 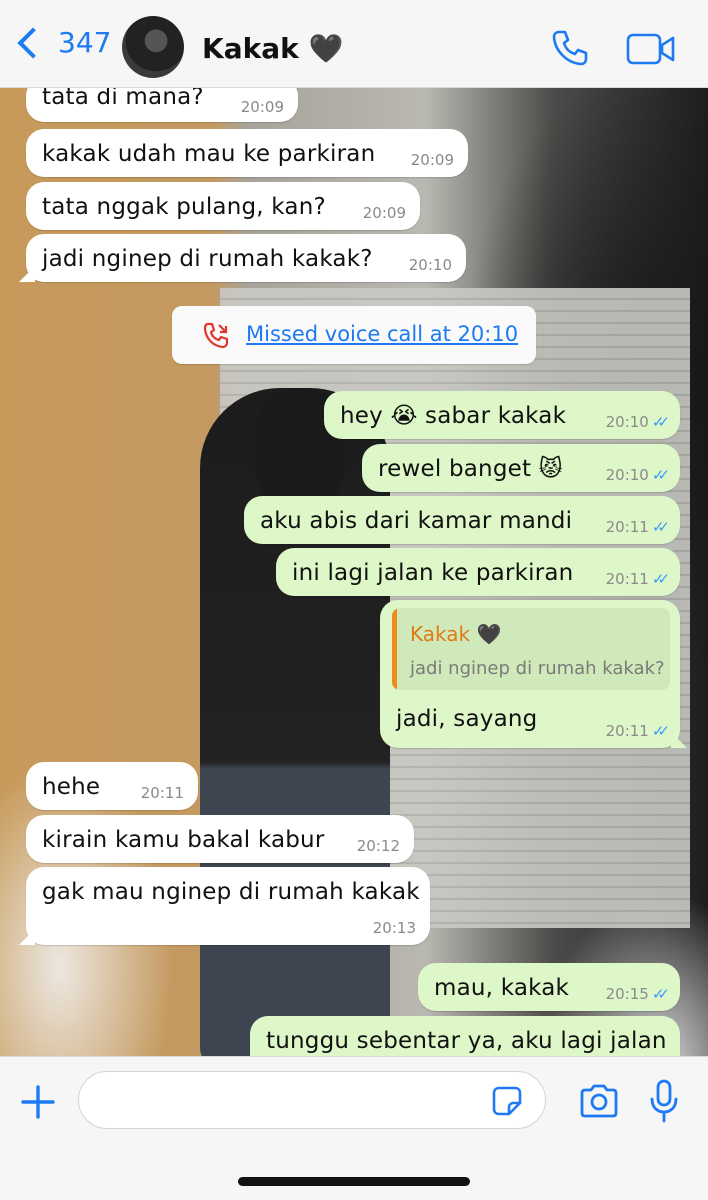 I want to click on message-input, so click(x=312, y=1100).